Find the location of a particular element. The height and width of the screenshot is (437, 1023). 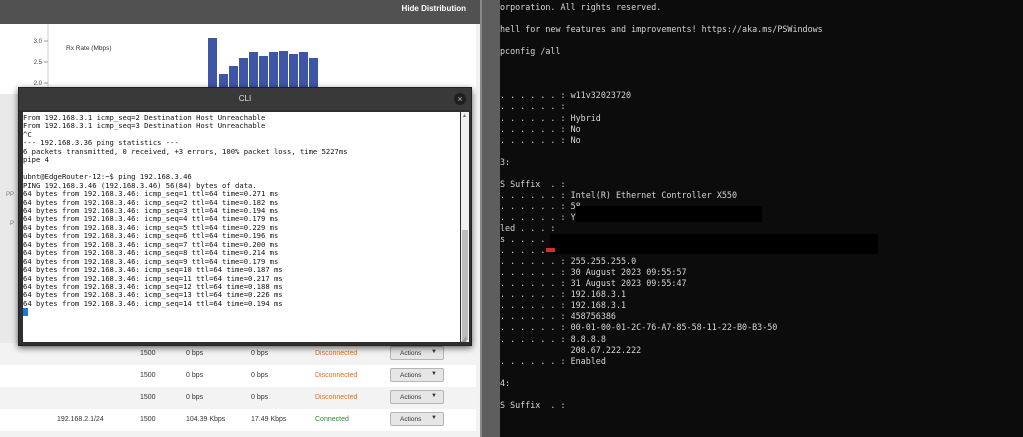

y-tick-label: 2.5 is located at coordinates (38, 63).